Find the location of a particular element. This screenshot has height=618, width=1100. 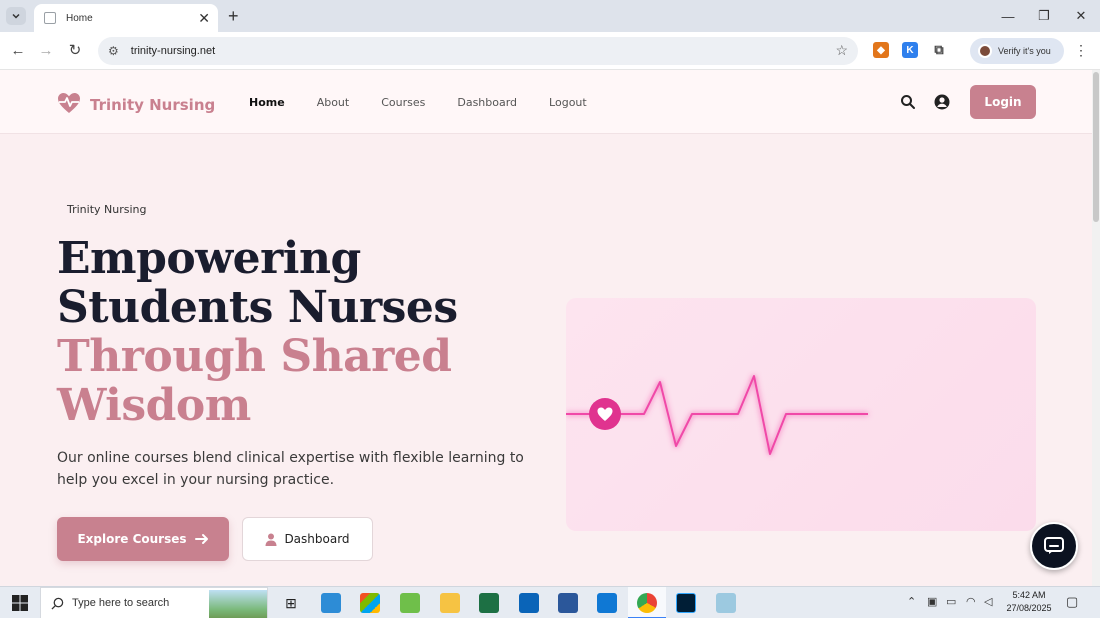

restore-window-button: ❐ is located at coordinates (1044, 16).